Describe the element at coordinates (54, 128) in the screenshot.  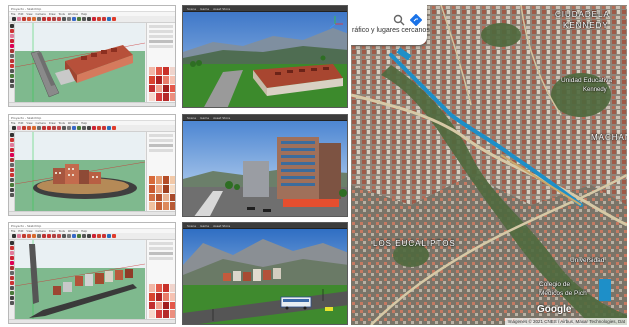
I see `scale-tool-icon` at that location.